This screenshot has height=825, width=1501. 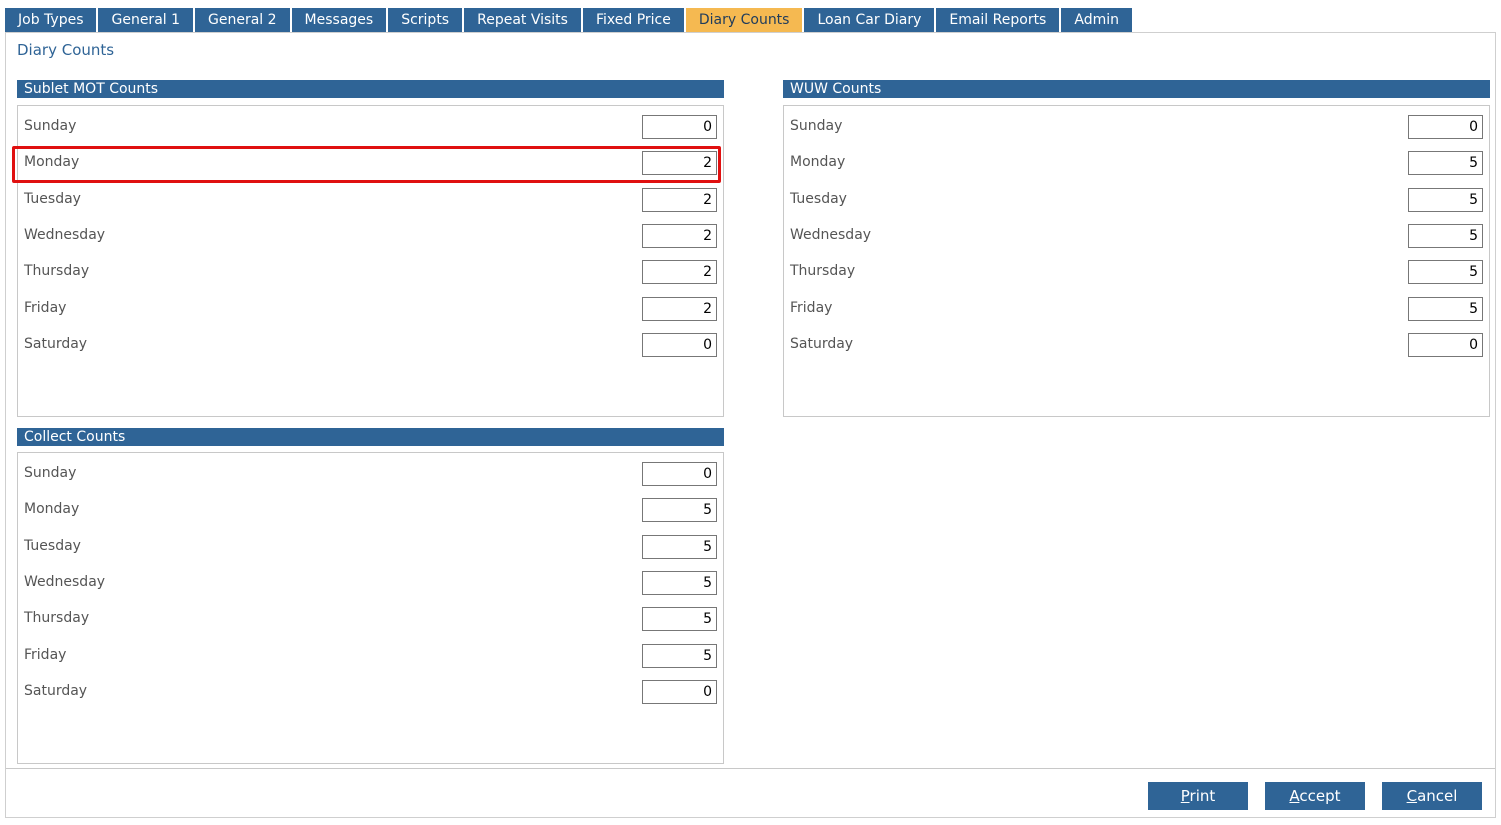 I want to click on wuw-row-thursday: Thursday, so click(x=1136, y=272).